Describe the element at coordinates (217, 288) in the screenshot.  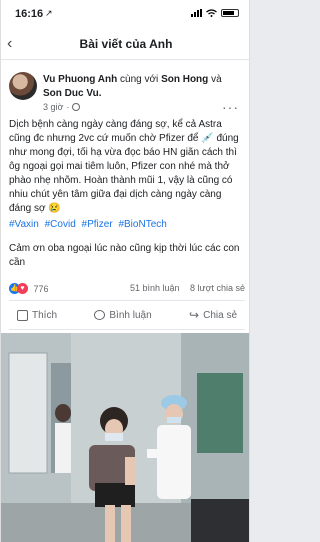
I see `share-count: 8 lượt chia sẻ` at that location.